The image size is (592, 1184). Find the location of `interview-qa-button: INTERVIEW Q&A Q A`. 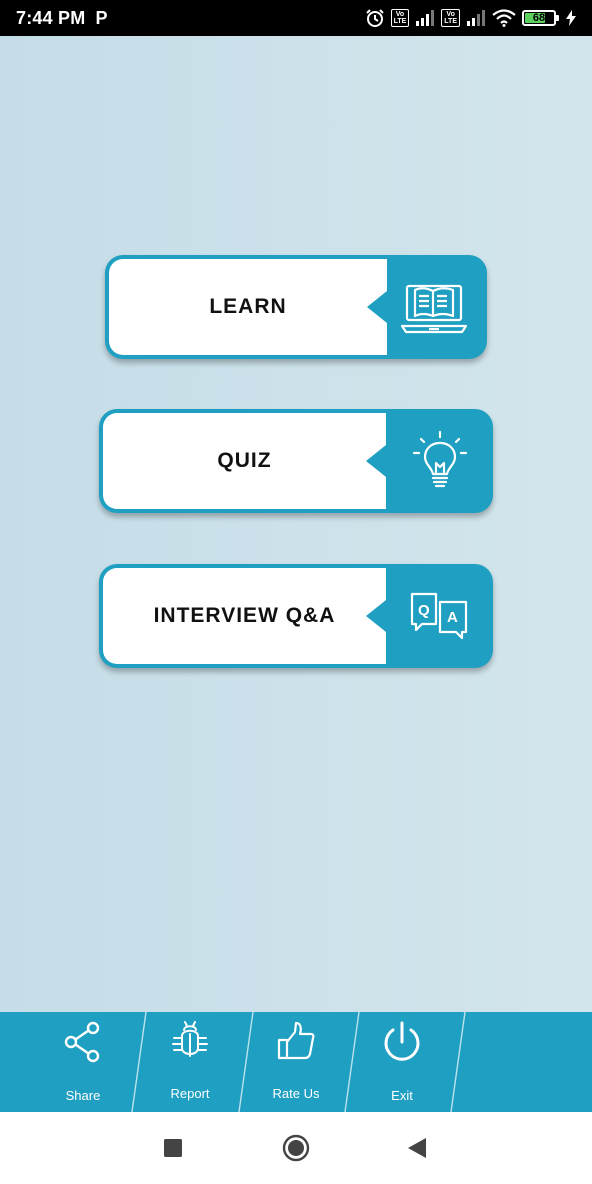

interview-qa-button: INTERVIEW Q&A Q A is located at coordinates (296, 616).